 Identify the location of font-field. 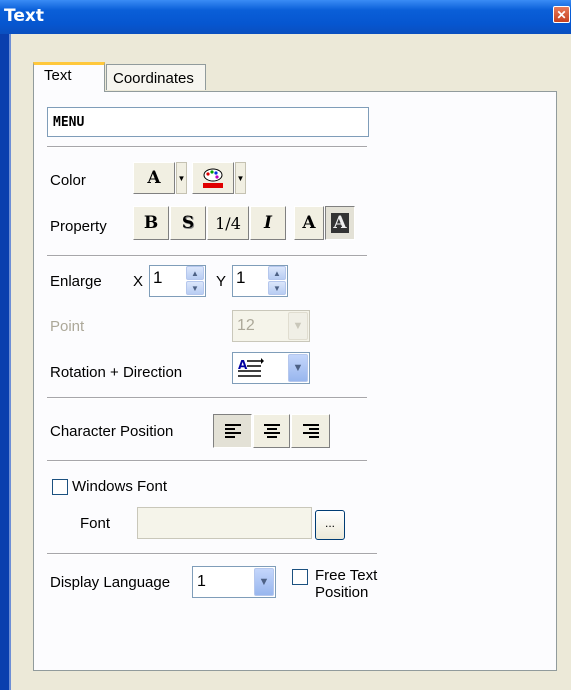
(224, 523).